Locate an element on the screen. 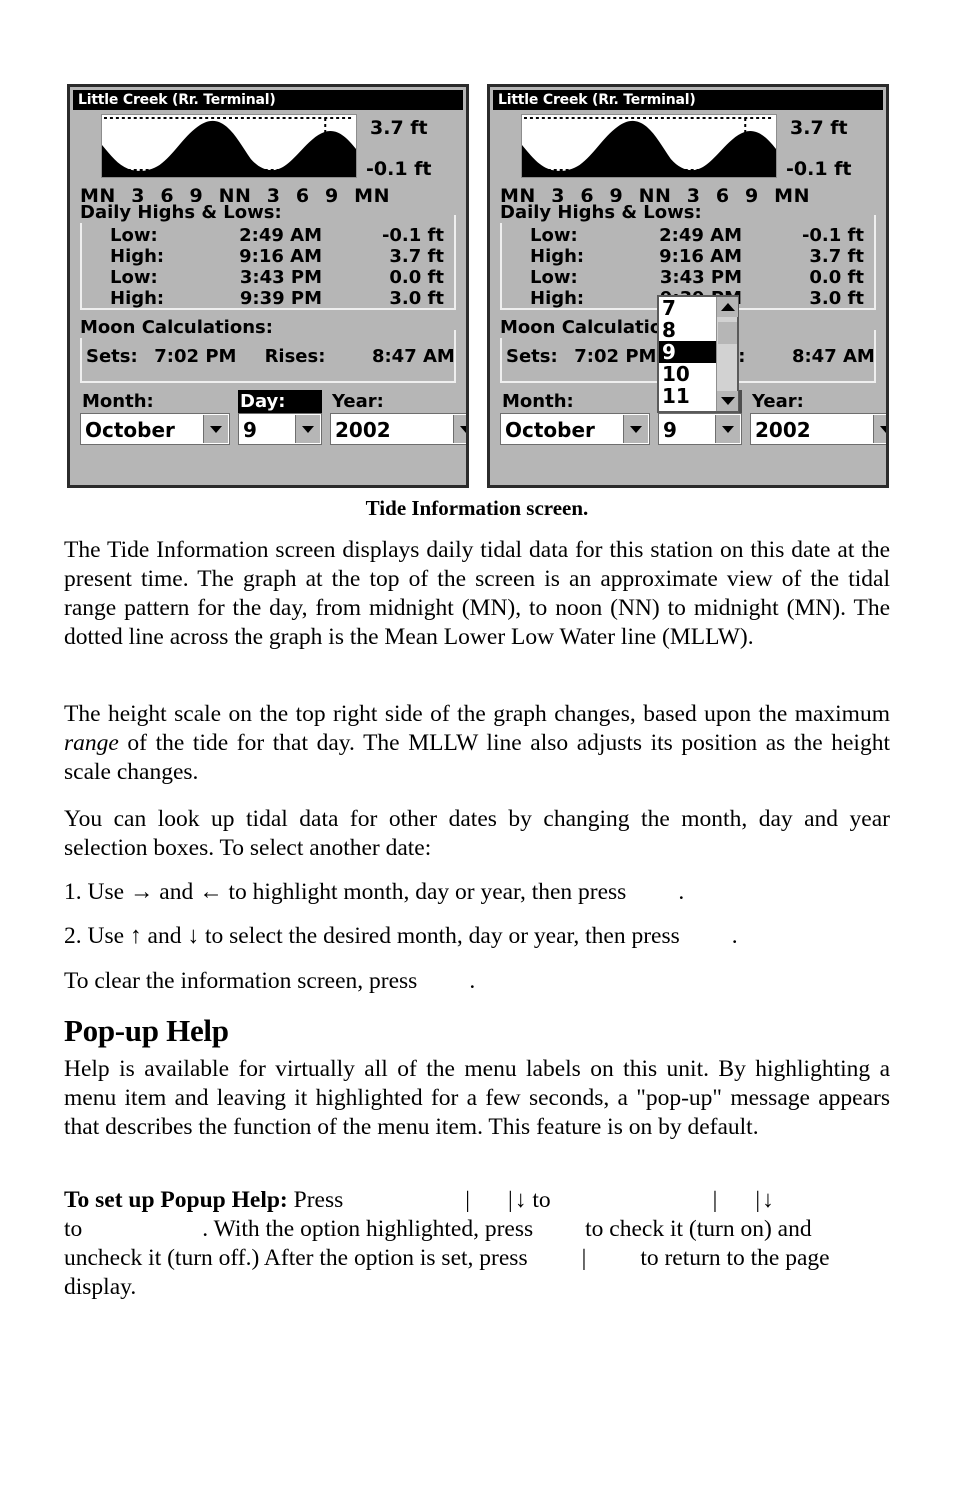 The image size is (954, 1487). row-time: 3:43 PM is located at coordinates (700, 277).